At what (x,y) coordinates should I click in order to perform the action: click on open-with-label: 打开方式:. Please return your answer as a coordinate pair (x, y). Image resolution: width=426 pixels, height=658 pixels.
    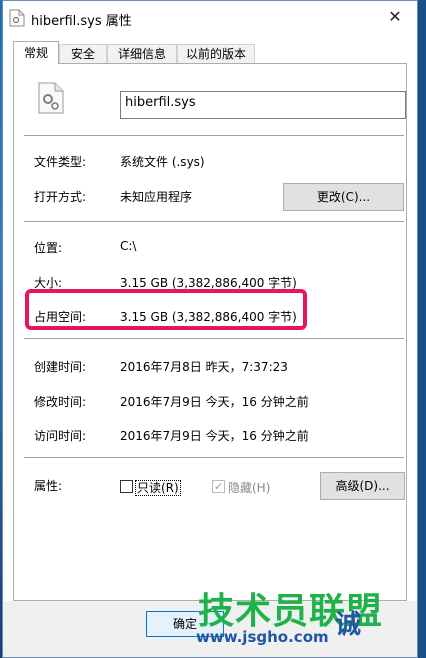
    Looking at the image, I should click on (60, 197).